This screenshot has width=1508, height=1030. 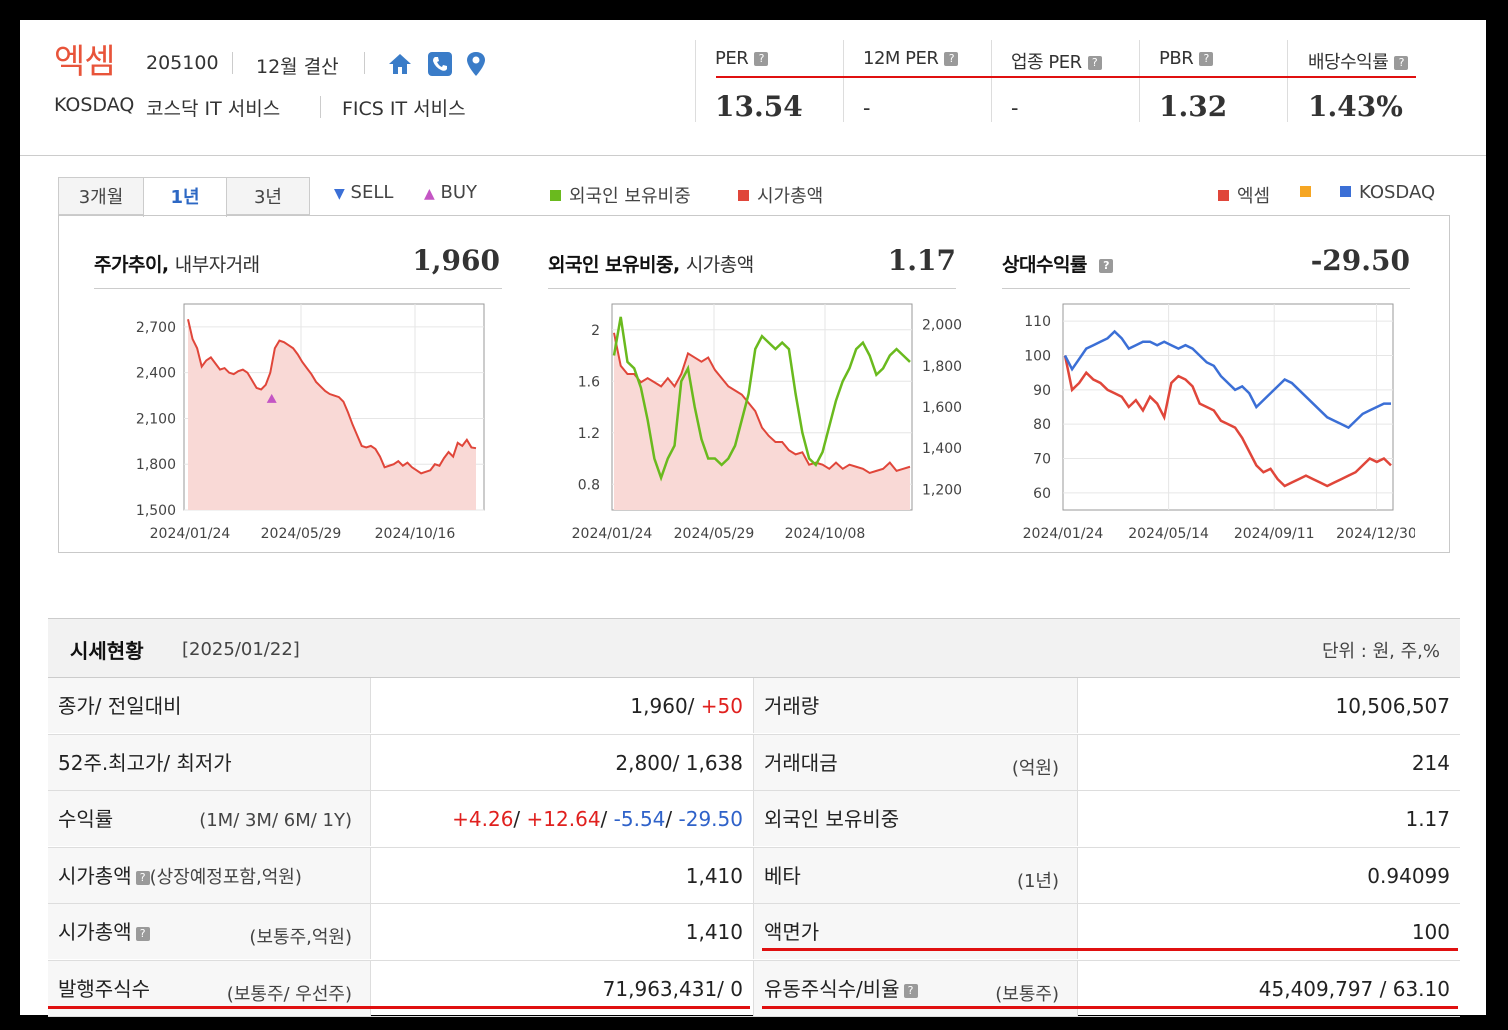 I want to click on chart-subtitle: 내부자거래, so click(x=217, y=265).